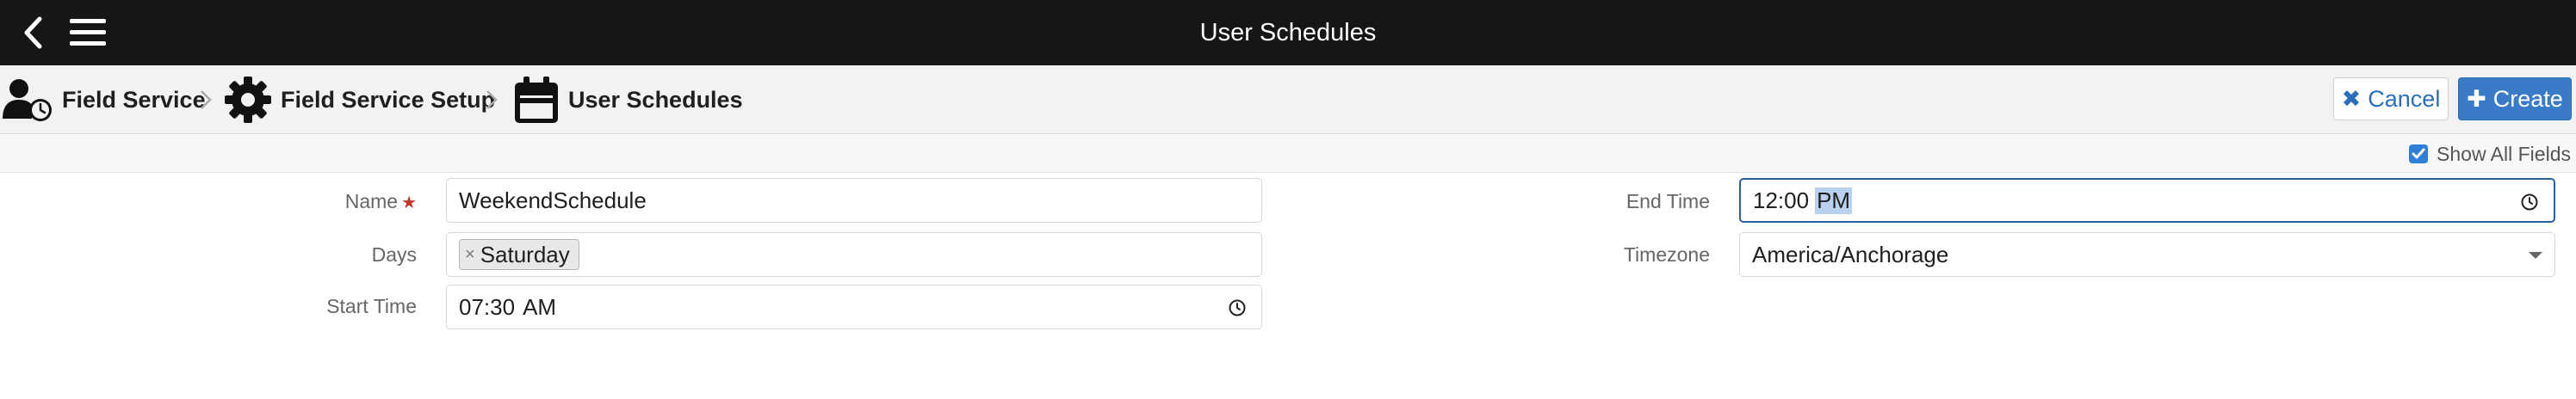  I want to click on name-value: WeekendSchedule, so click(553, 200).